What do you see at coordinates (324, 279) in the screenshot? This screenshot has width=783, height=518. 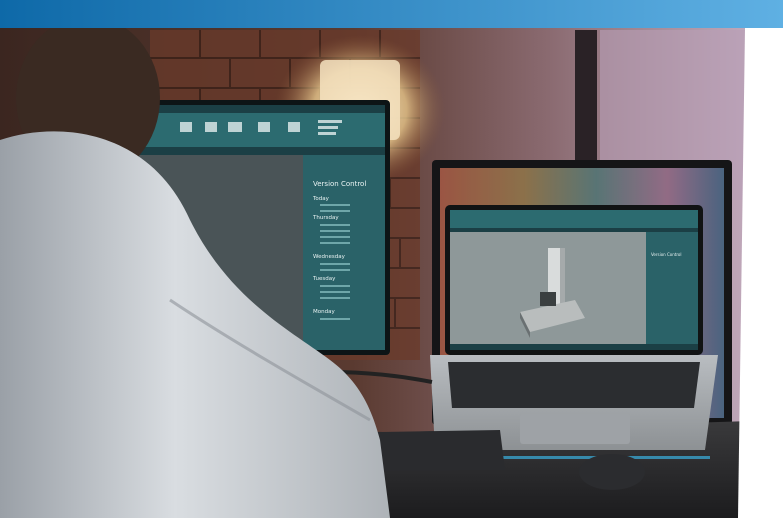 I see `monitor-day-3: Tuesday` at bounding box center [324, 279].